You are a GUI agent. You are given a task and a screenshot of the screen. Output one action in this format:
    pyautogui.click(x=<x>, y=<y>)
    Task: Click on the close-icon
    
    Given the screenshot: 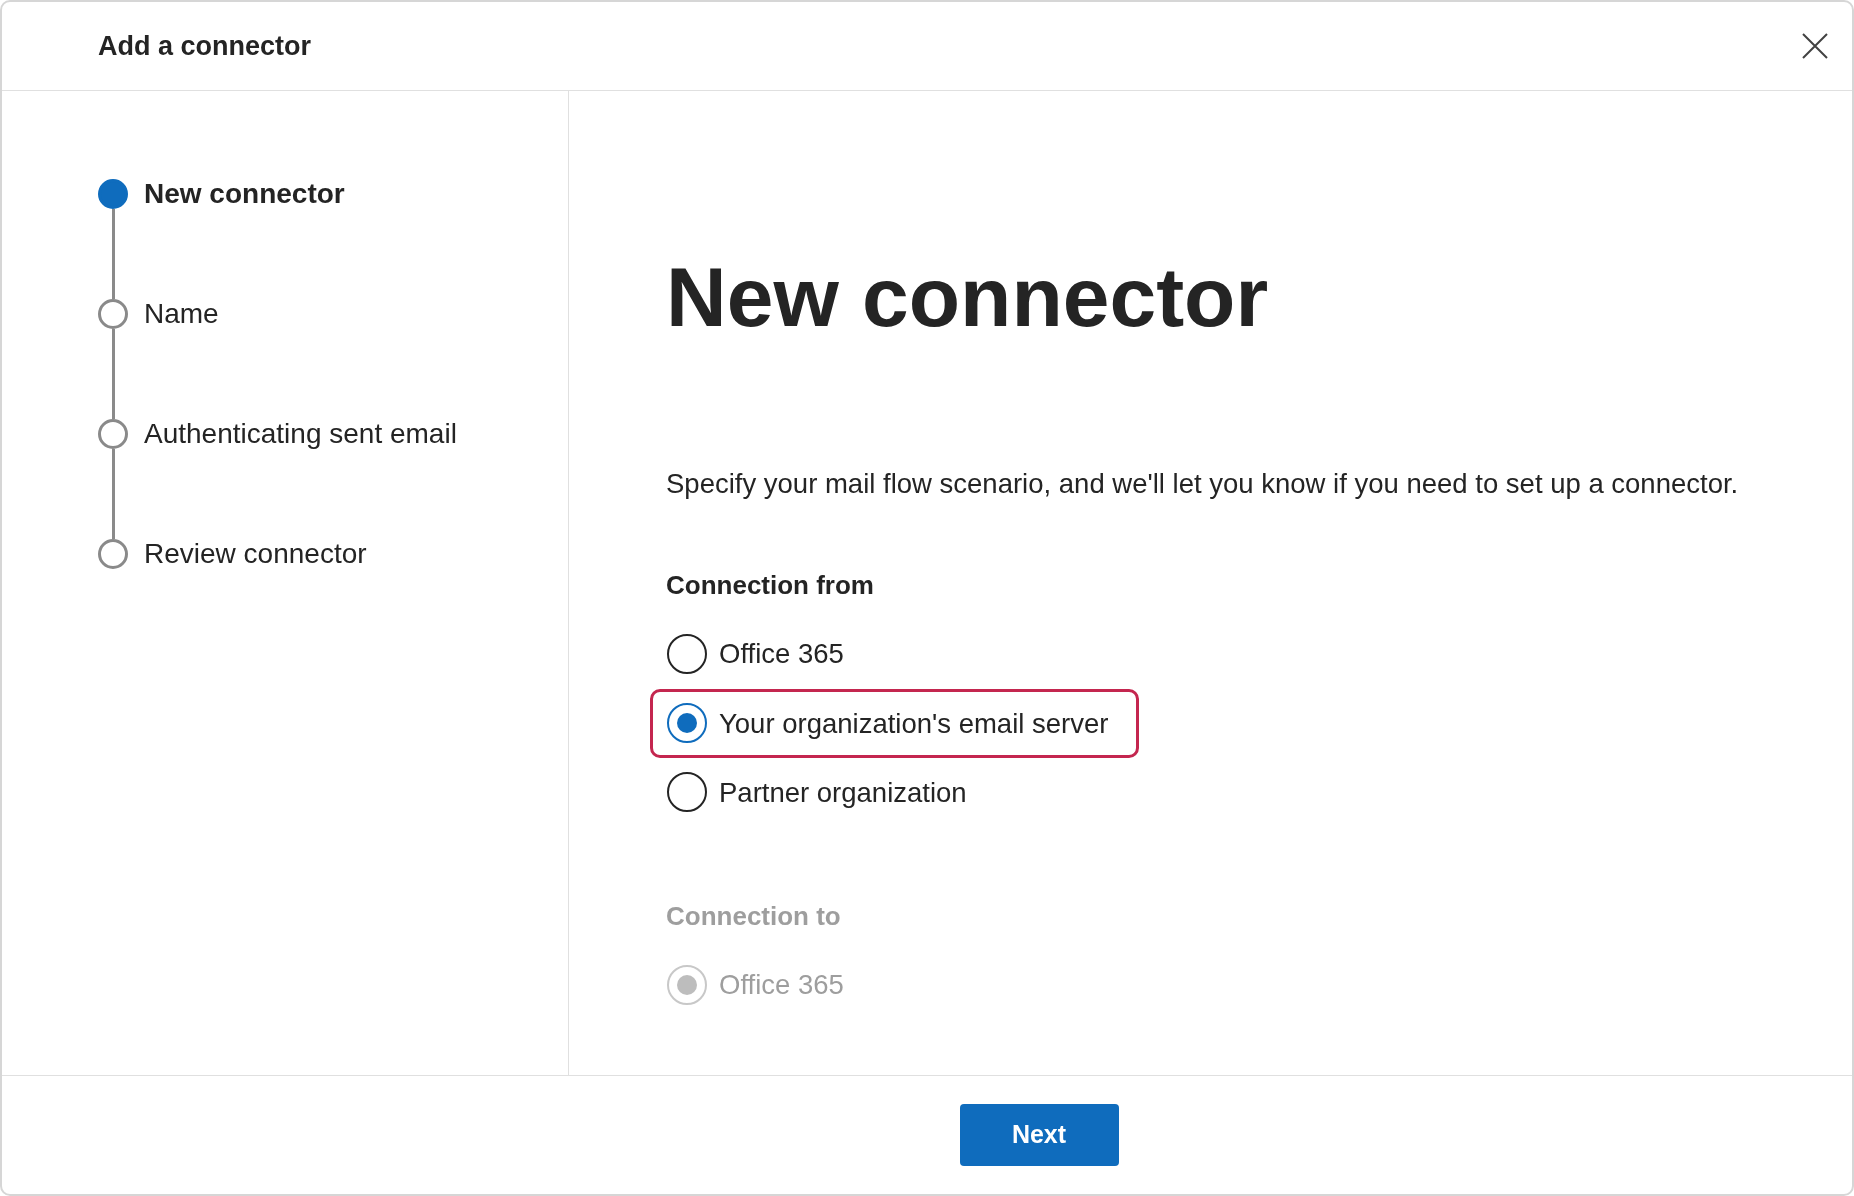 What is the action you would take?
    pyautogui.click(x=1815, y=46)
    